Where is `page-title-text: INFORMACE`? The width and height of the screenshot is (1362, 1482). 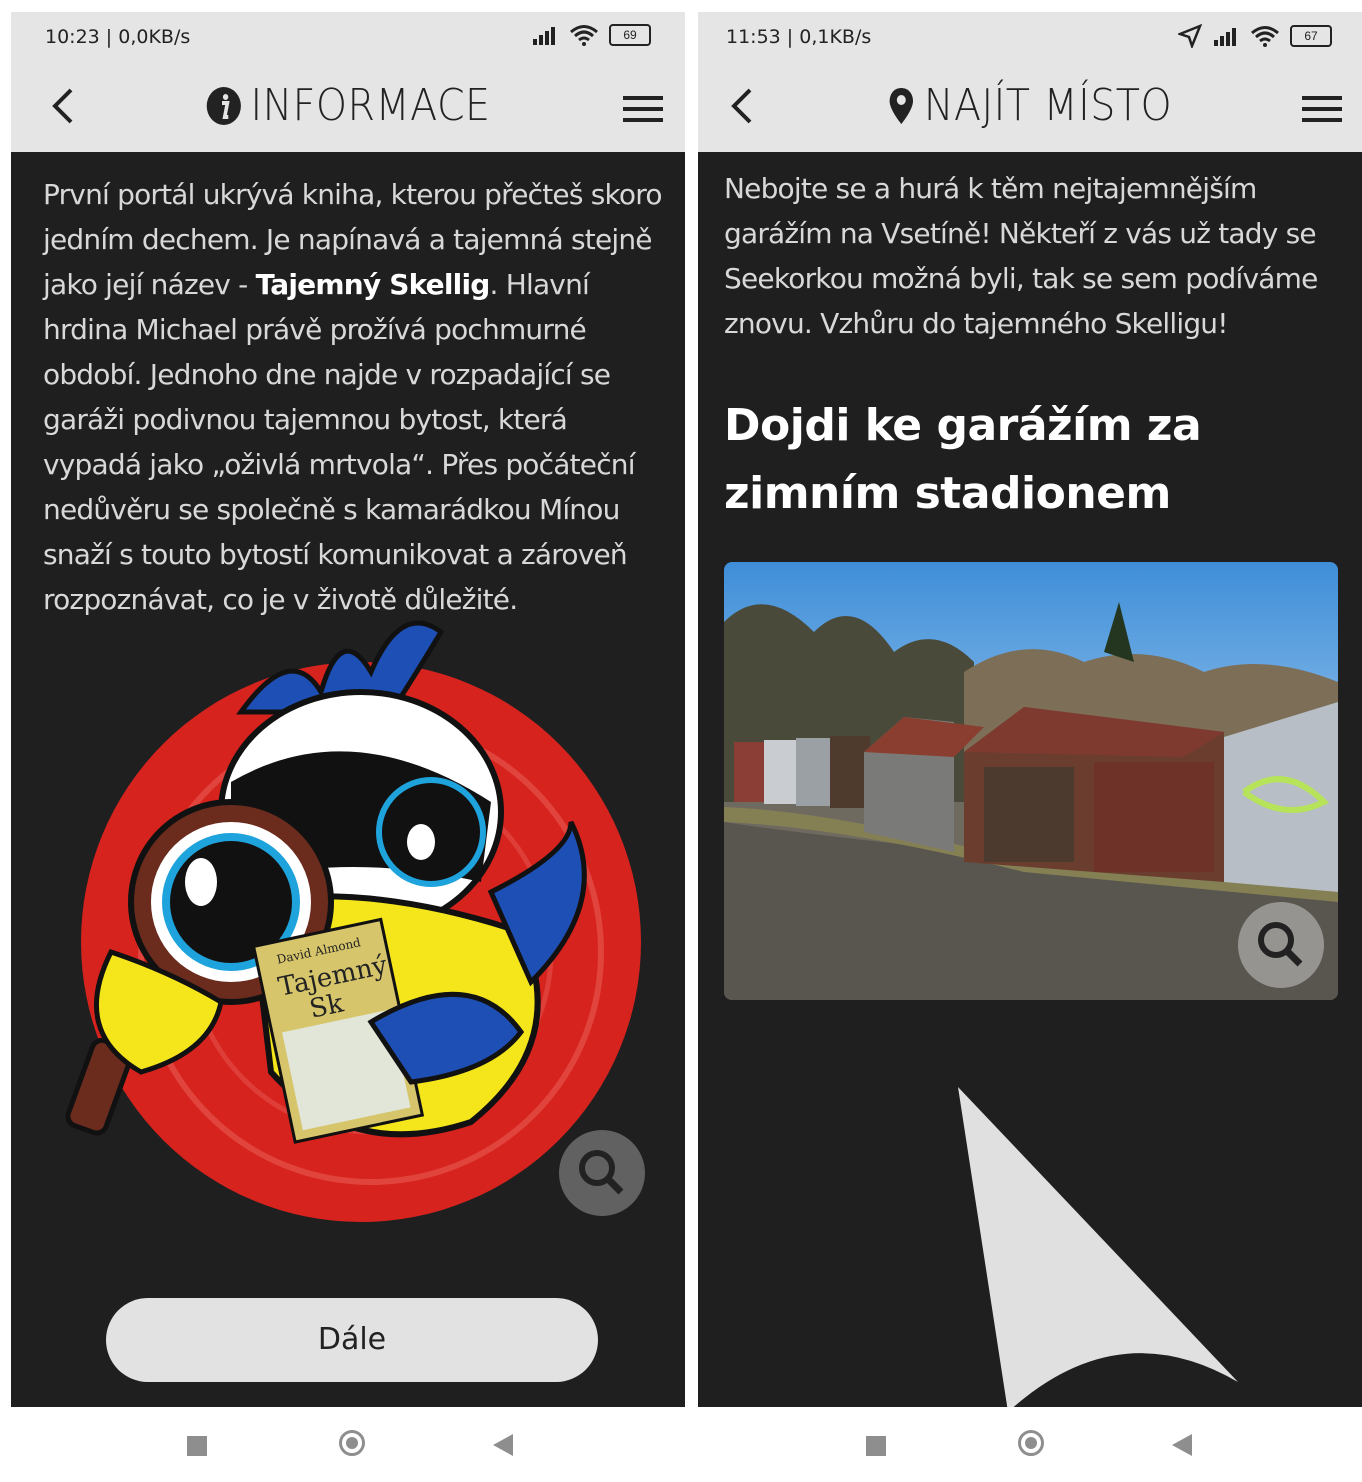
page-title-text: INFORMACE is located at coordinates (370, 105).